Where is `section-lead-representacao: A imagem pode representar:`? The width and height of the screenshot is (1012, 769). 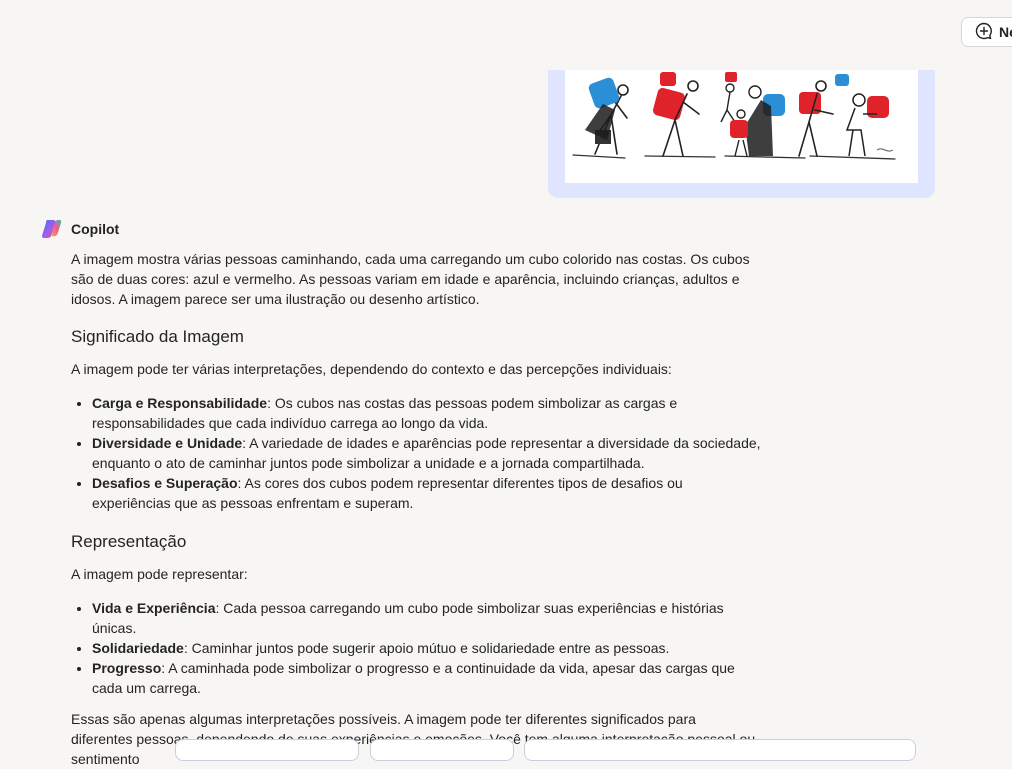
section-lead-representacao: A imagem pode representar: is located at coordinates (159, 574).